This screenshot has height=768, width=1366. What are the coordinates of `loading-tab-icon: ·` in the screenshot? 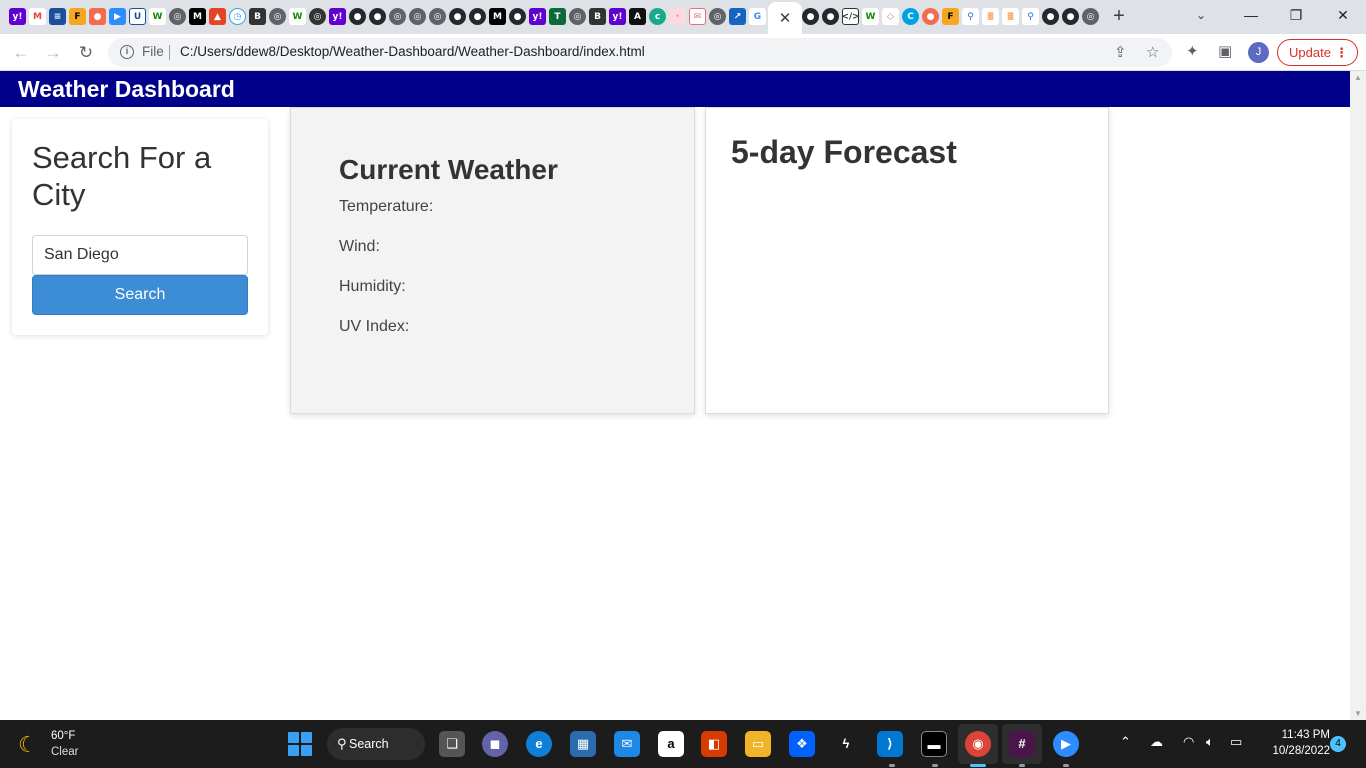 It's located at (677, 16).